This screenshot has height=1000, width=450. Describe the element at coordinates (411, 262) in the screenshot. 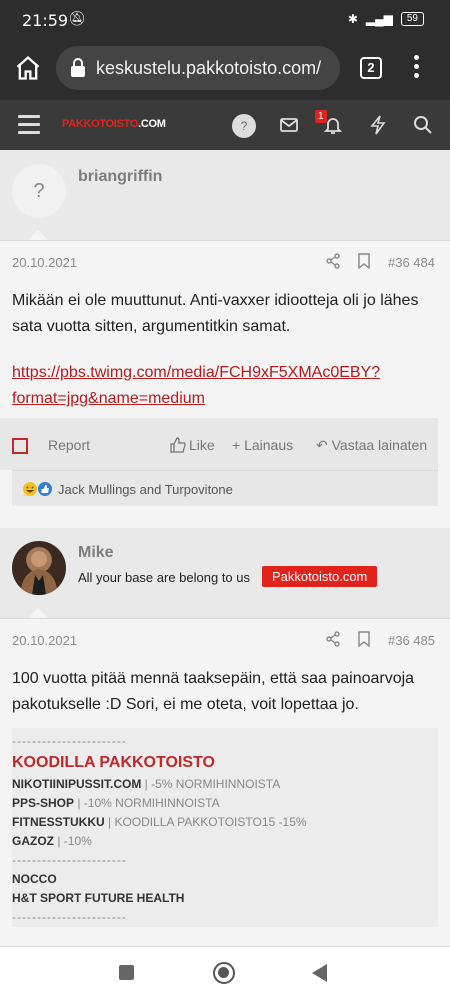

I see `post-number: #36 484` at that location.